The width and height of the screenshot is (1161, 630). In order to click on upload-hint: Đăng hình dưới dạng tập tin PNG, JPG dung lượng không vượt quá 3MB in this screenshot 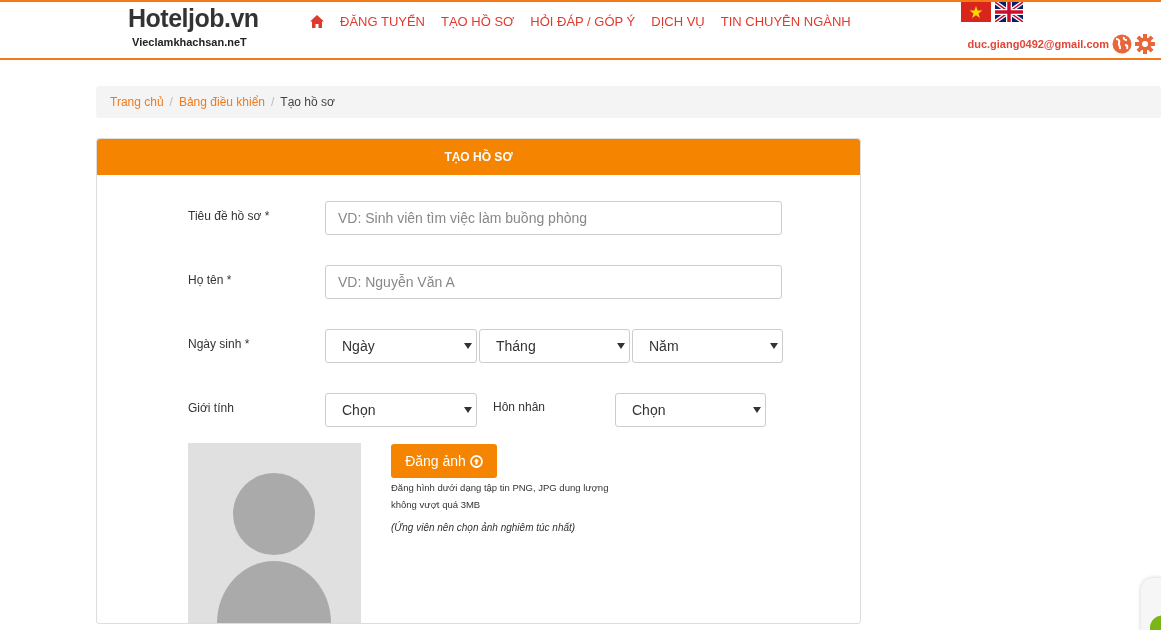, I will do `click(500, 496)`.